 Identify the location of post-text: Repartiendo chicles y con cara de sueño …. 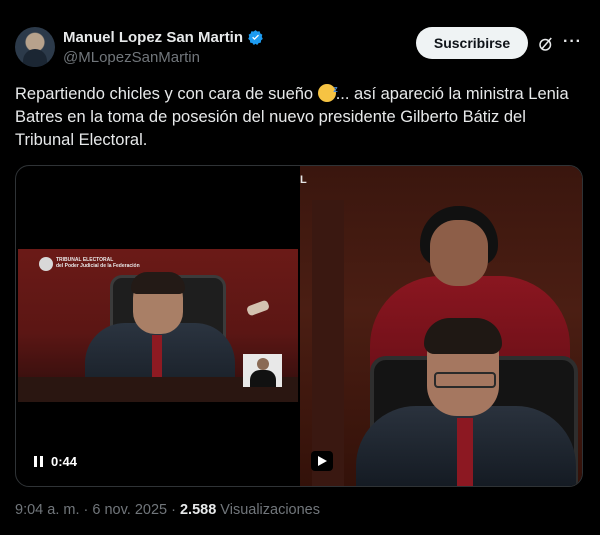
(300, 115).